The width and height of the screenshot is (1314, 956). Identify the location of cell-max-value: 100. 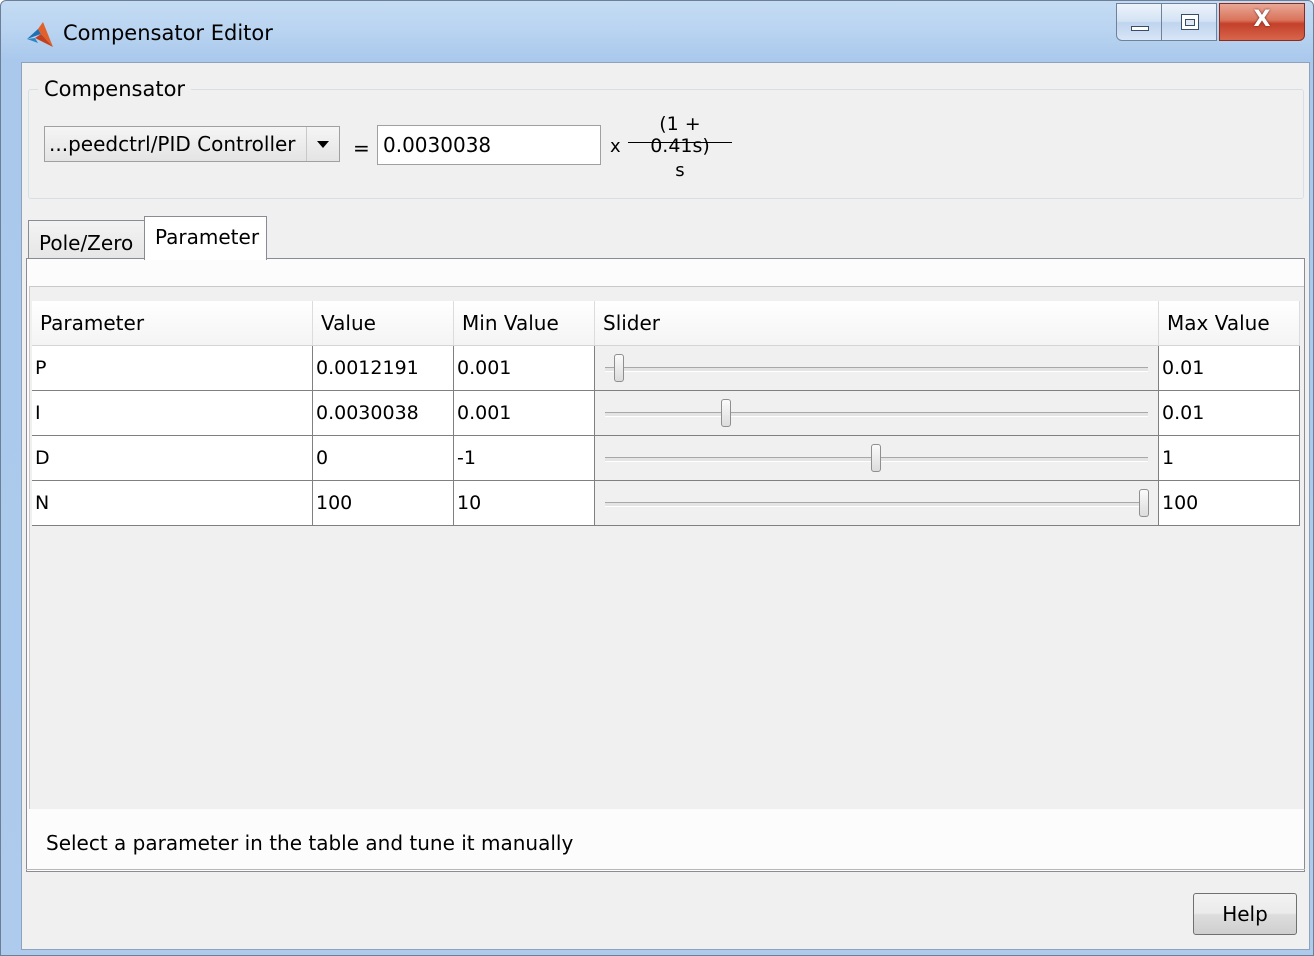
(1229, 503).